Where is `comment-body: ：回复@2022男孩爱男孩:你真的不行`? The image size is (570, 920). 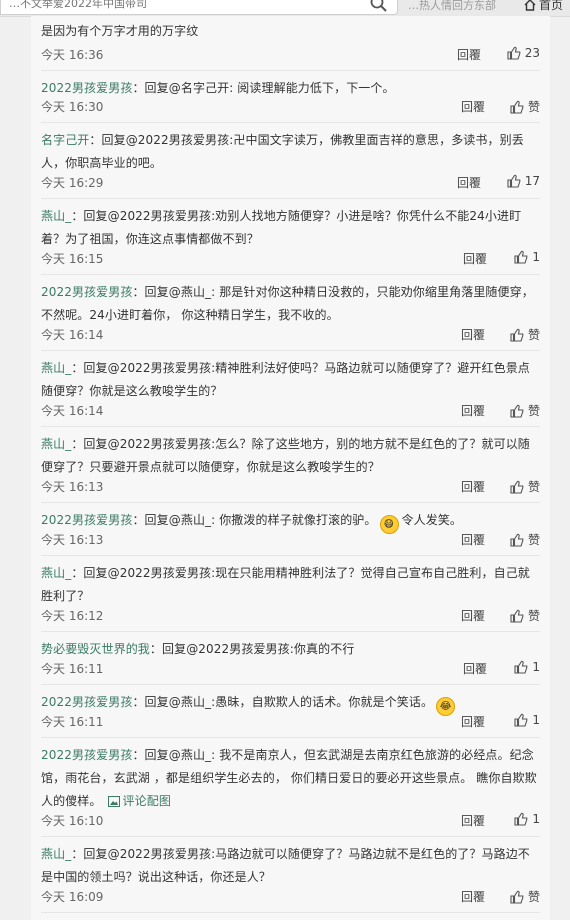
comment-body: ：回复@2022男孩爱男孩:你真的不行 is located at coordinates (252, 649).